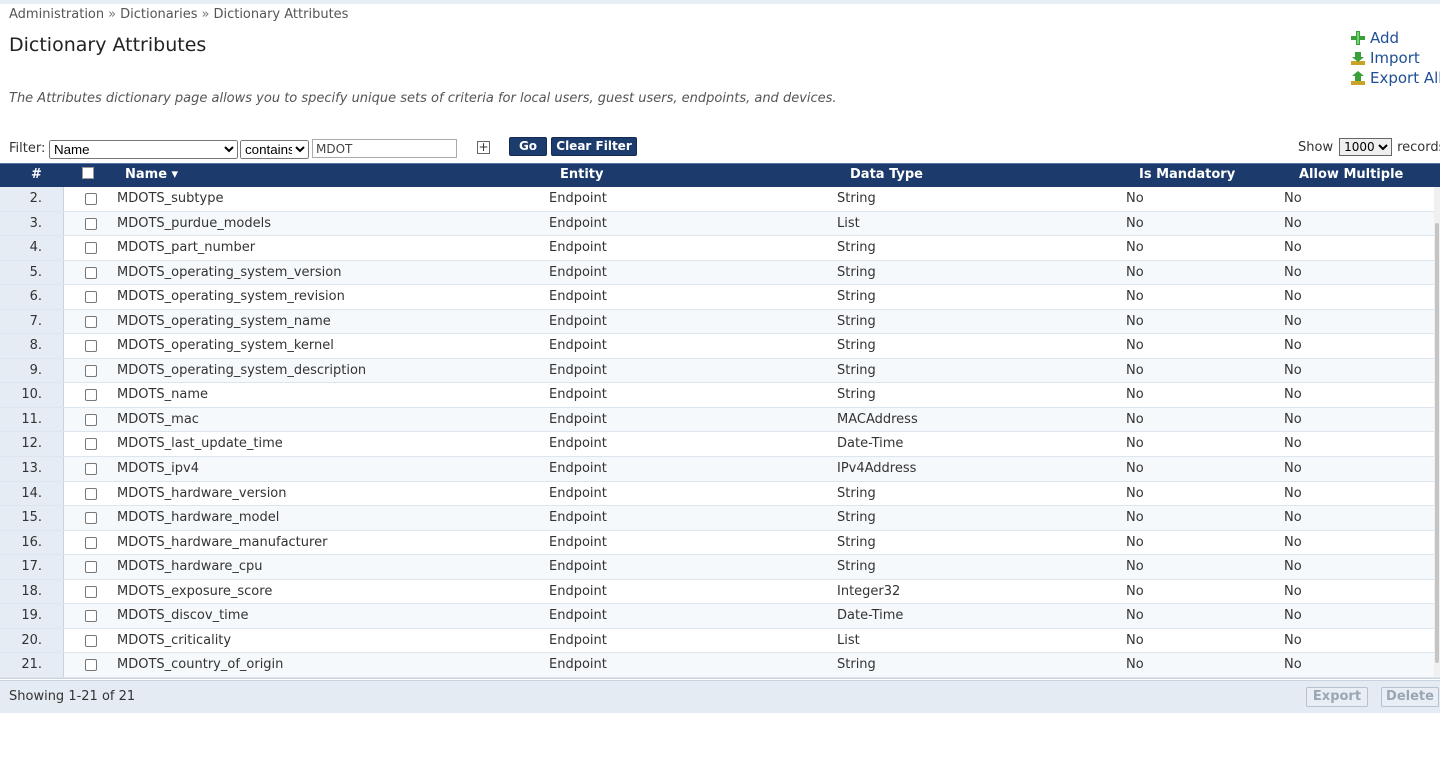  What do you see at coordinates (720, 248) in the screenshot?
I see `table-row: 4. MDOTS_part_number Endpoint String No No` at bounding box center [720, 248].